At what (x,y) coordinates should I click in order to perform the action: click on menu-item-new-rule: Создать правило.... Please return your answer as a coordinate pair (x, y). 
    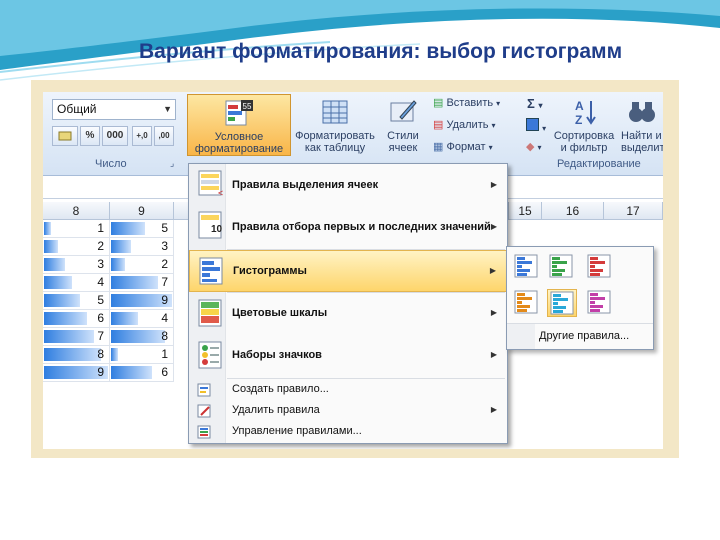
    Looking at the image, I should click on (348, 389).